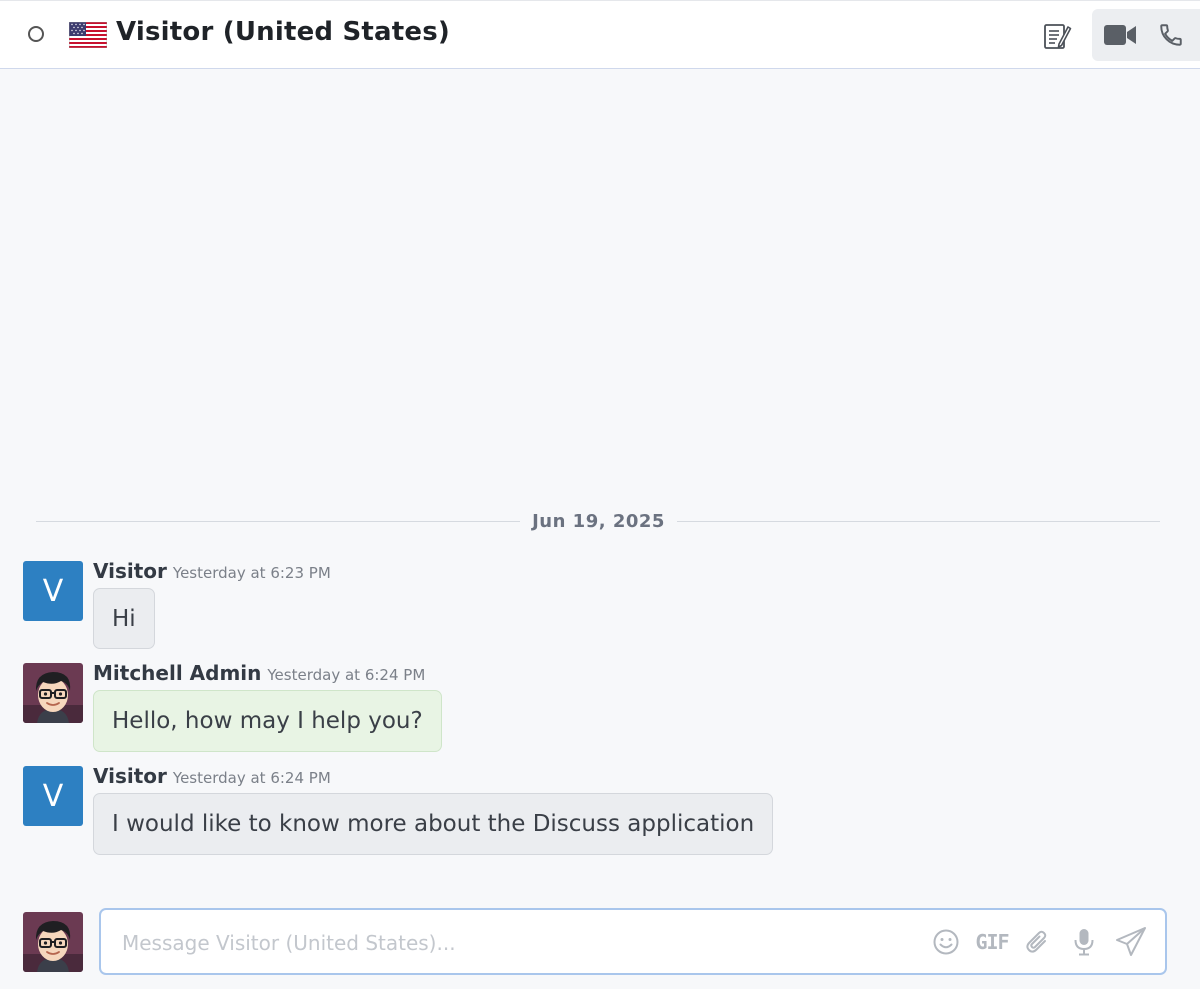 This screenshot has width=1200, height=989. I want to click on message-text: Hello, how may I help you?, so click(267, 721).